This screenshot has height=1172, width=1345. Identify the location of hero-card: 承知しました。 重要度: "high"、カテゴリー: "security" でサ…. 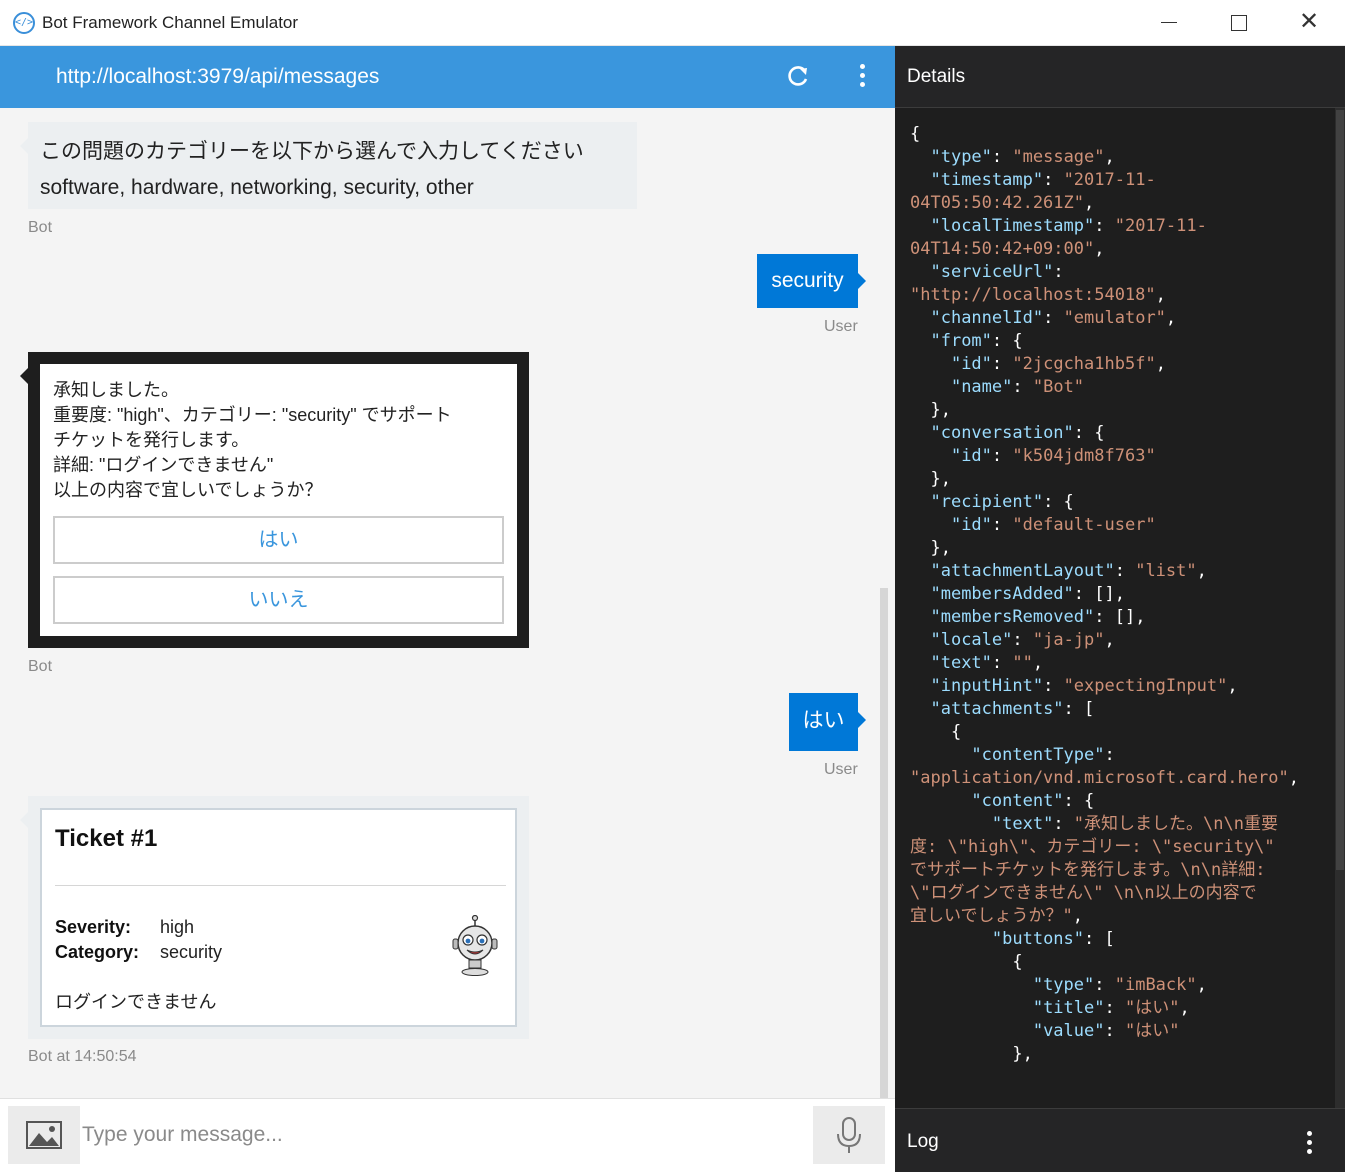
(278, 500).